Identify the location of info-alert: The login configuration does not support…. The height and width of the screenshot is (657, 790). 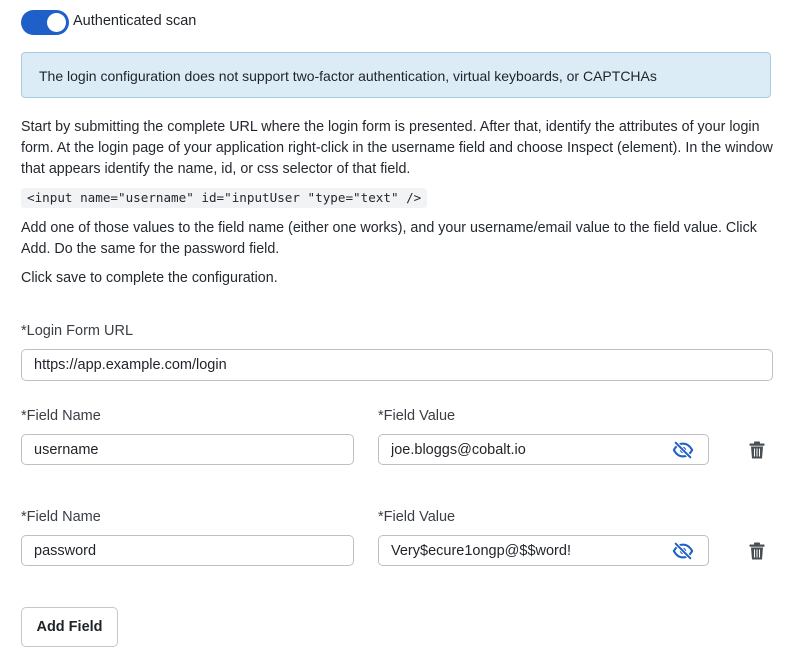
(396, 75).